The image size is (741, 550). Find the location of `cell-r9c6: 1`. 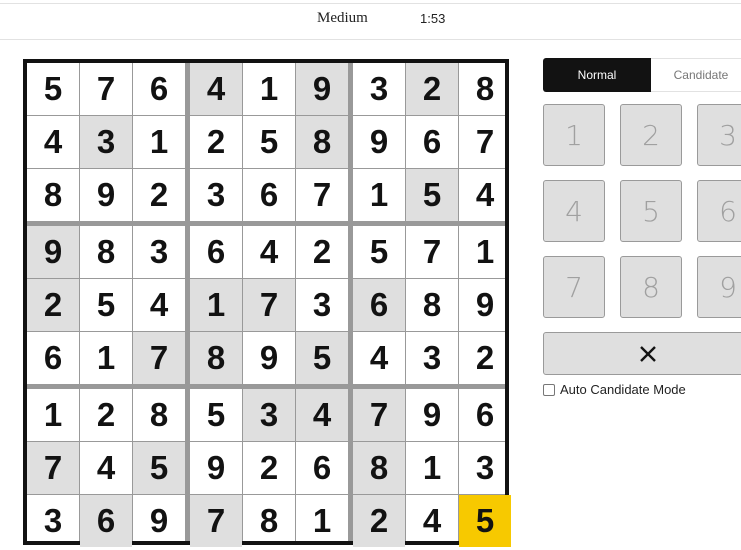

cell-r9c6: 1 is located at coordinates (322, 521).